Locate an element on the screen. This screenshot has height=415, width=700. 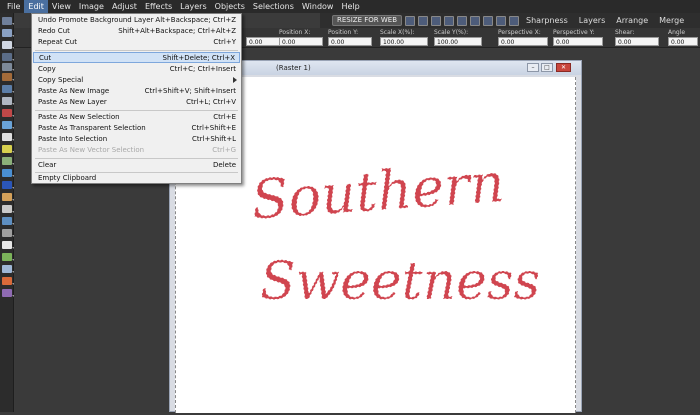
fill-tool-icon is located at coordinates (8, 221).